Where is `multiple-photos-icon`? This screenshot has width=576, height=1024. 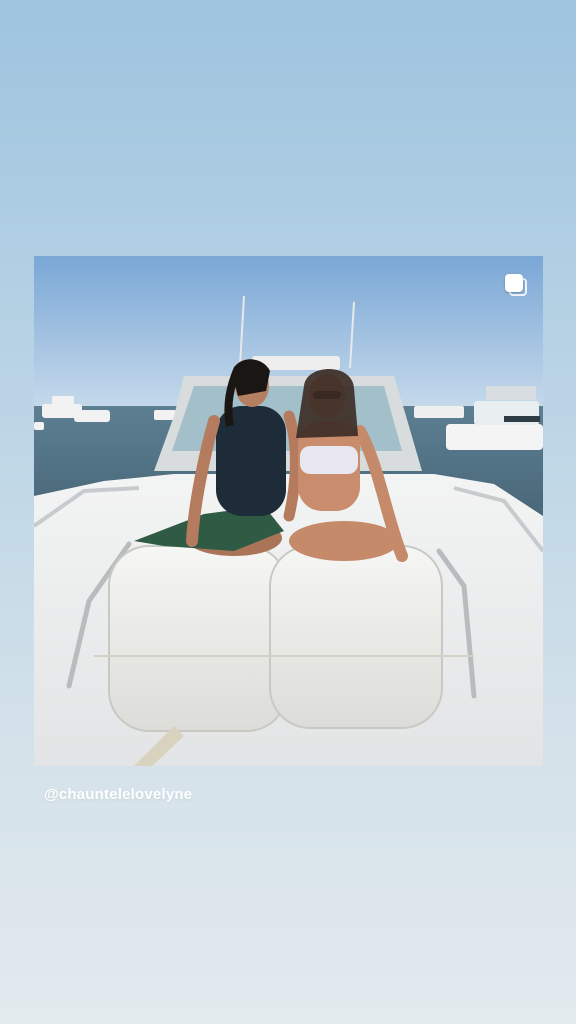
multiple-photos-icon is located at coordinates (516, 285).